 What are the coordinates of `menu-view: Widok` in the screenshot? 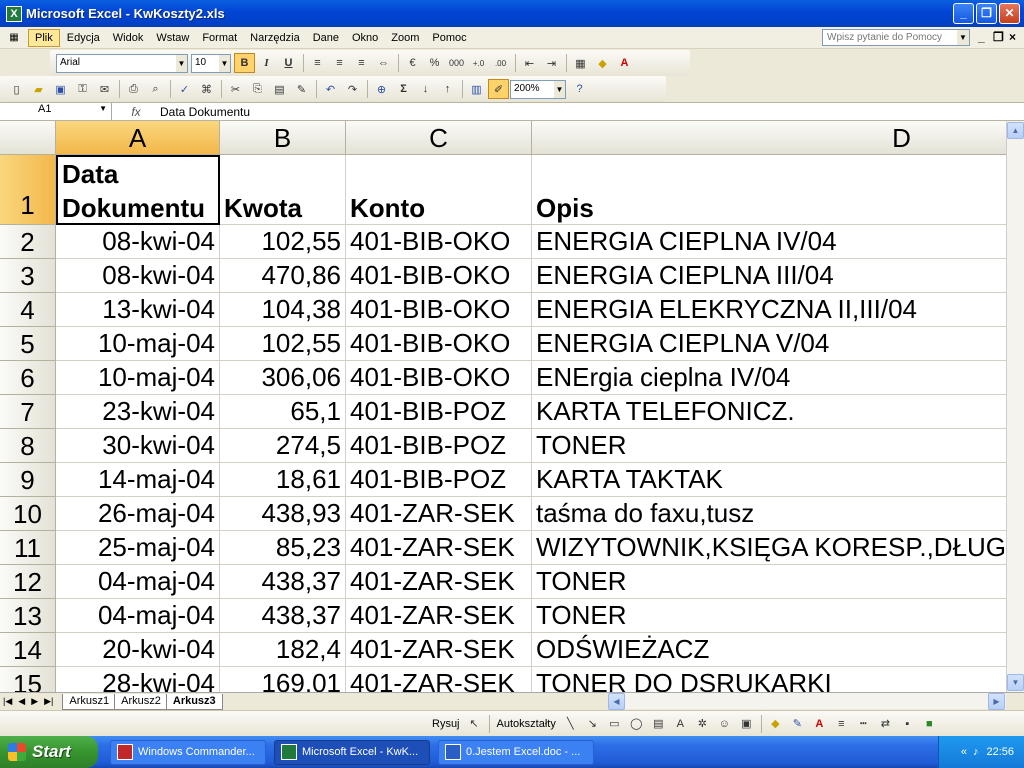 It's located at (128, 38).